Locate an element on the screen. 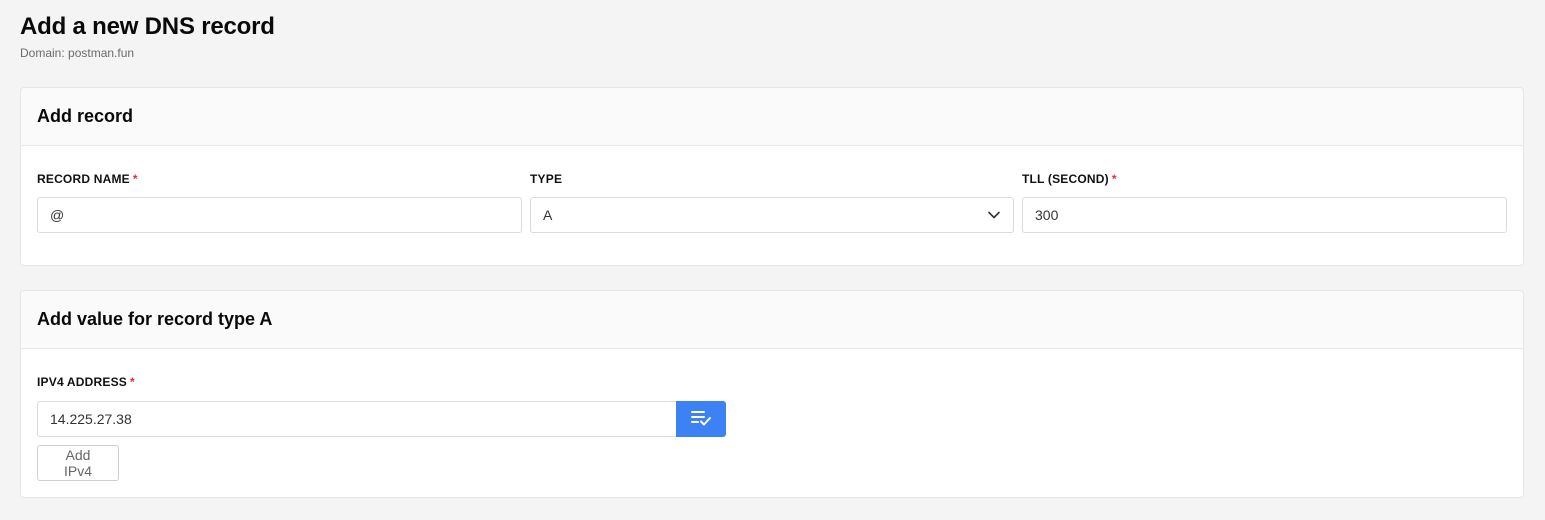 The image size is (1545, 520). ipv4-label-text: IPV4 ADDRESS is located at coordinates (82, 382).